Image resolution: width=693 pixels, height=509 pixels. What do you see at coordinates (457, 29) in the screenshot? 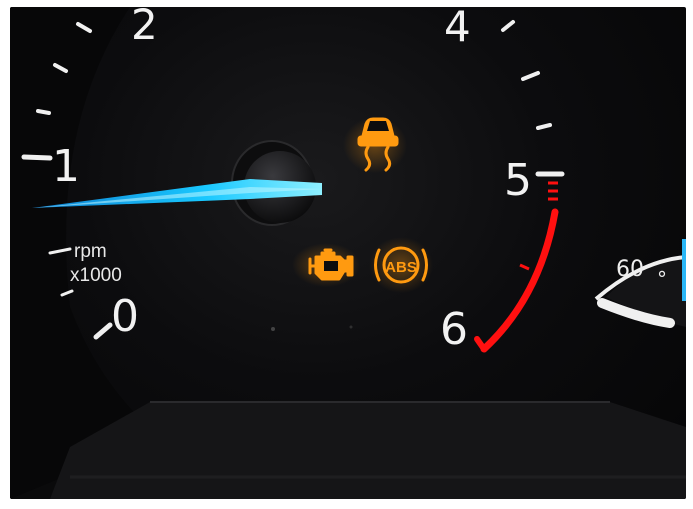
I see `tach-label-4: 4` at bounding box center [457, 29].